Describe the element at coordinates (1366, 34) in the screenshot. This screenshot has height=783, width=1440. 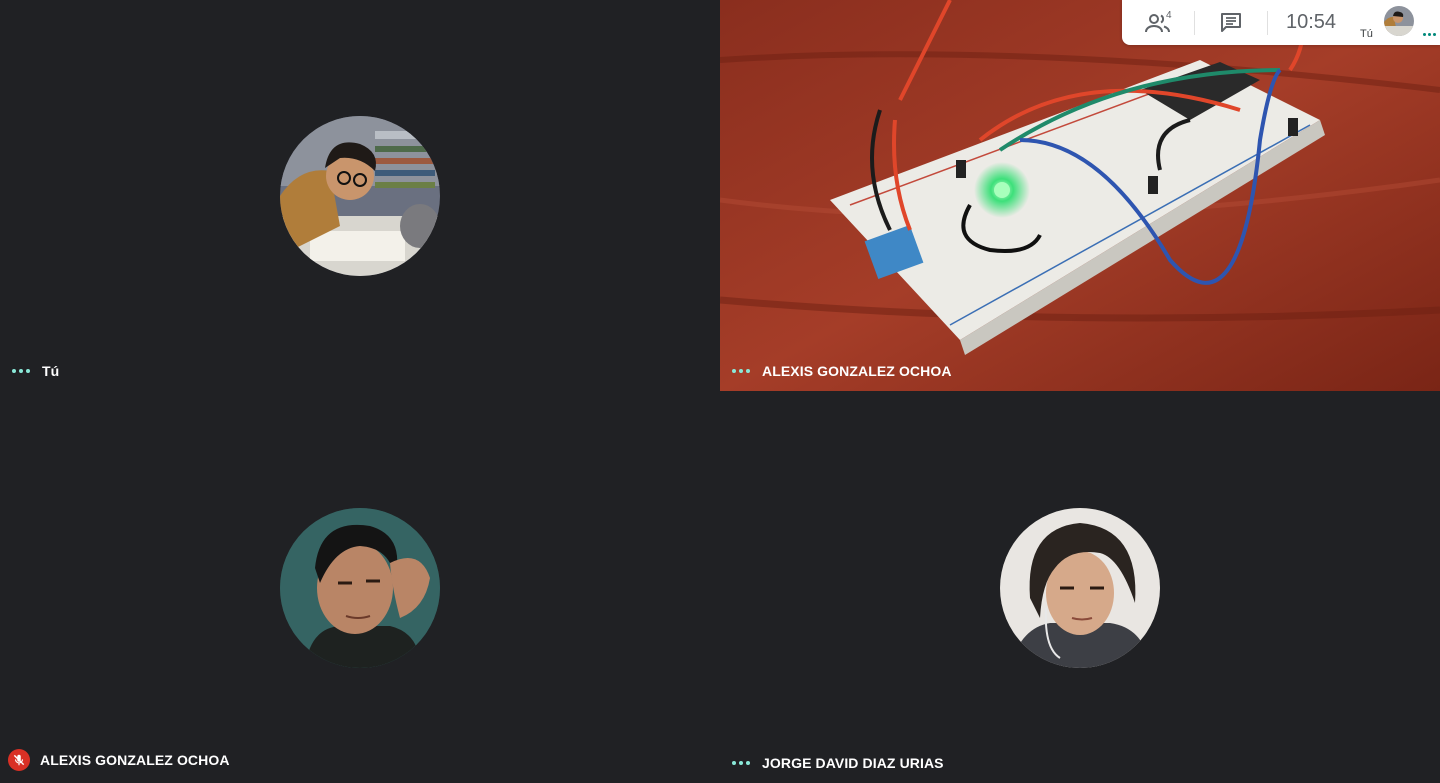
I see `self-label: Tú` at that location.